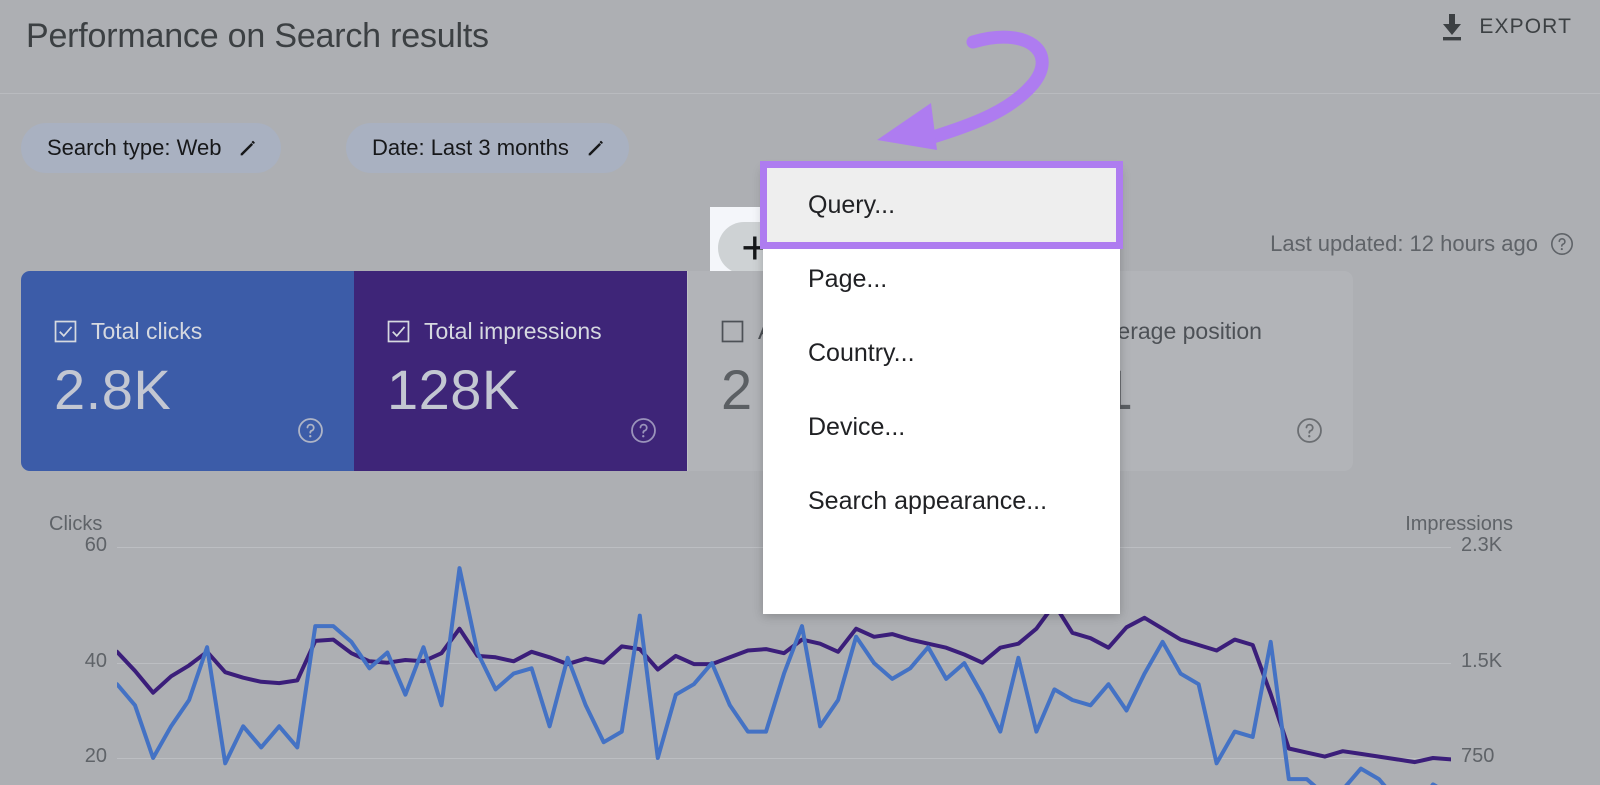 This screenshot has height=785, width=1600. Describe the element at coordinates (1478, 756) in the screenshot. I see `chart-right-tick: 750` at that location.